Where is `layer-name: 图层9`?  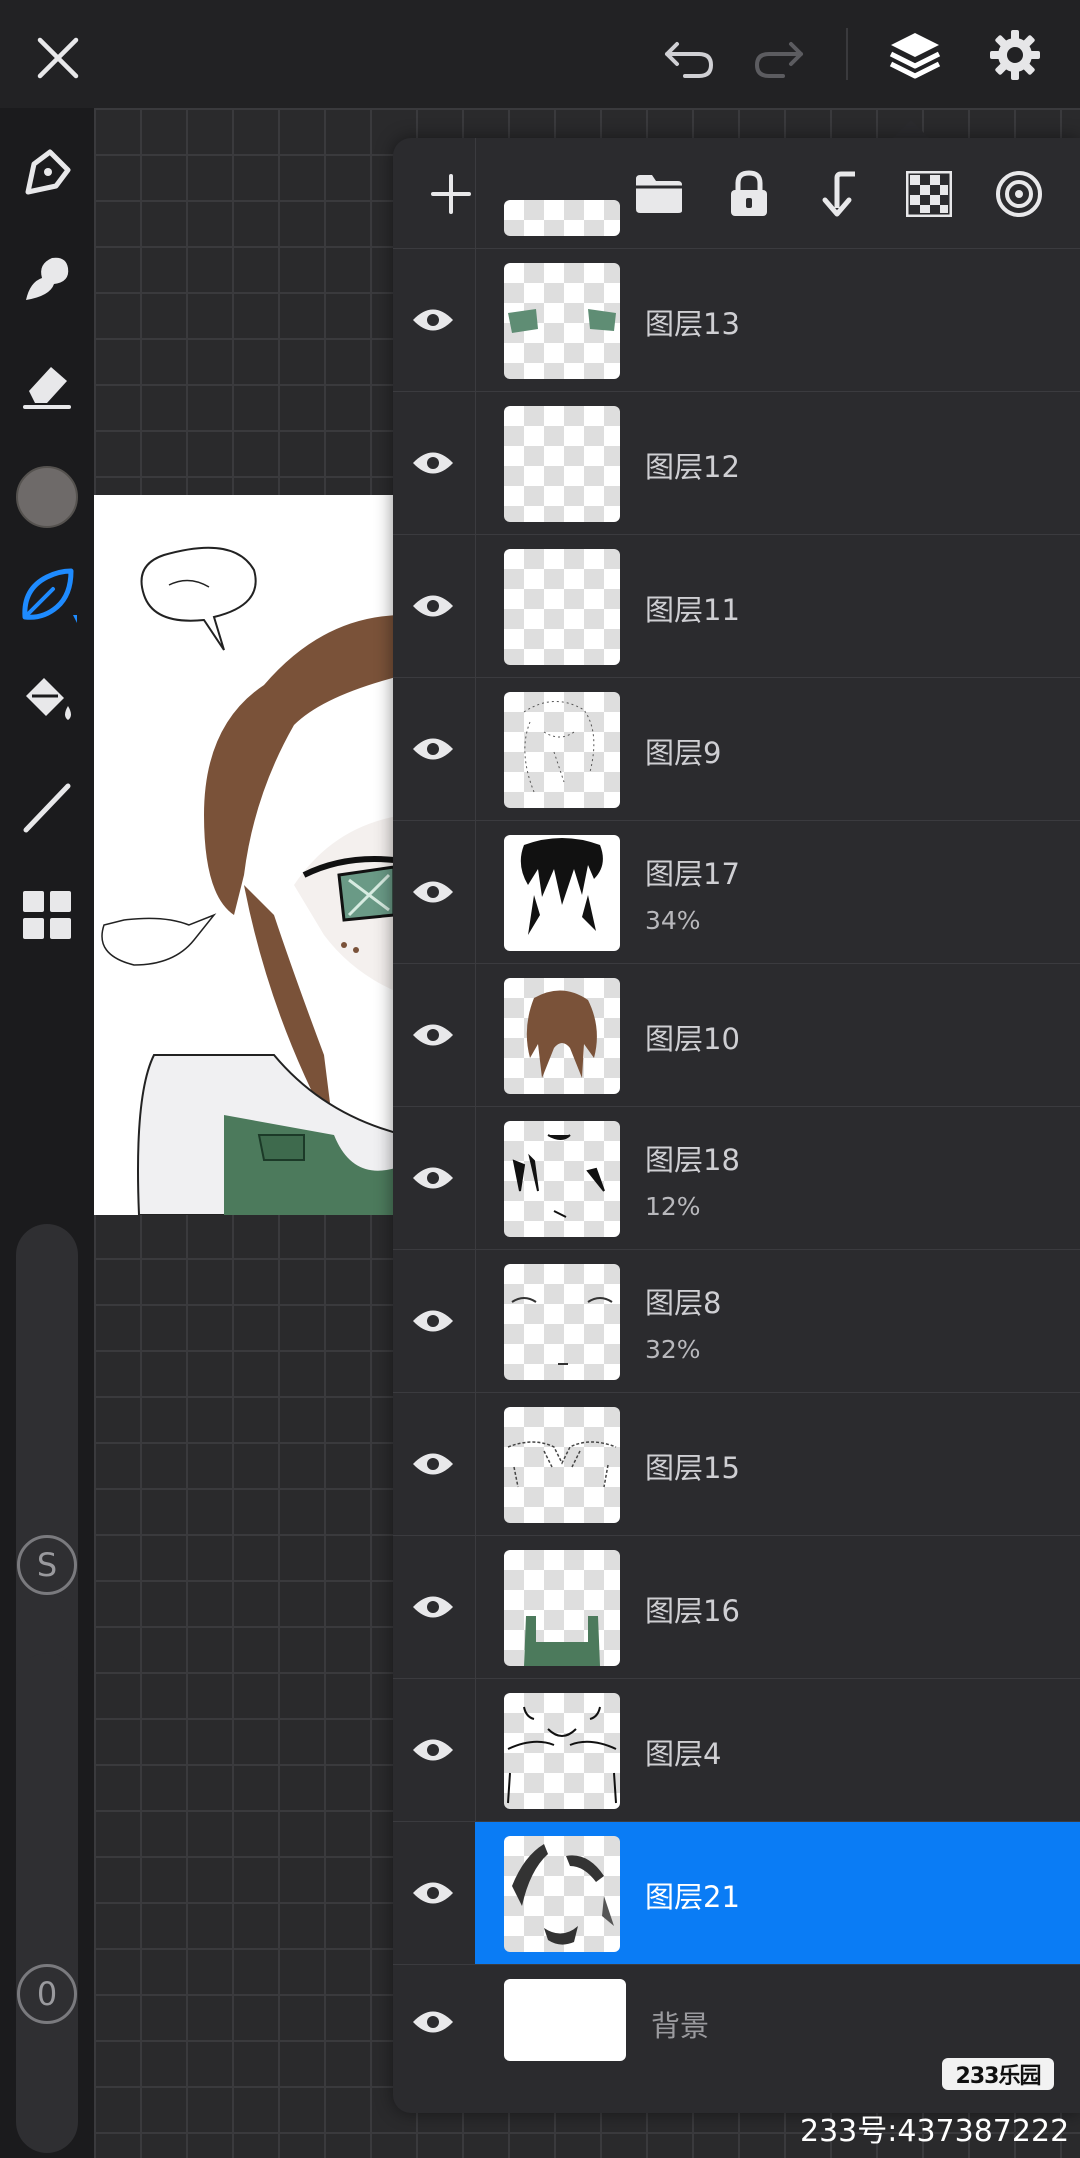 layer-name: 图层9 is located at coordinates (683, 753).